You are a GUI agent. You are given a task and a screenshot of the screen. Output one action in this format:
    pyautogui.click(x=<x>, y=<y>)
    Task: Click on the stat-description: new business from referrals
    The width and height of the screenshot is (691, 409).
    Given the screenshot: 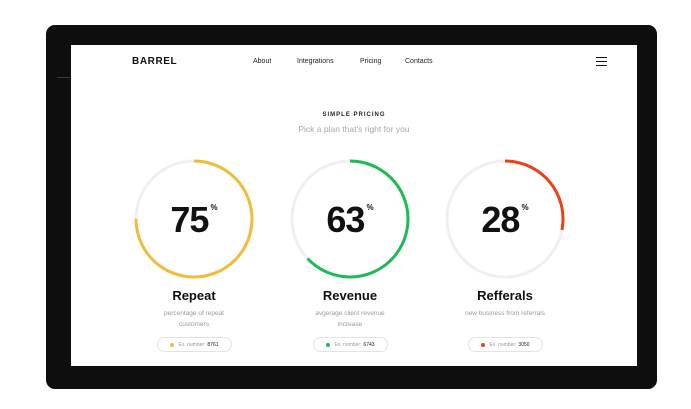 What is the action you would take?
    pyautogui.click(x=505, y=313)
    